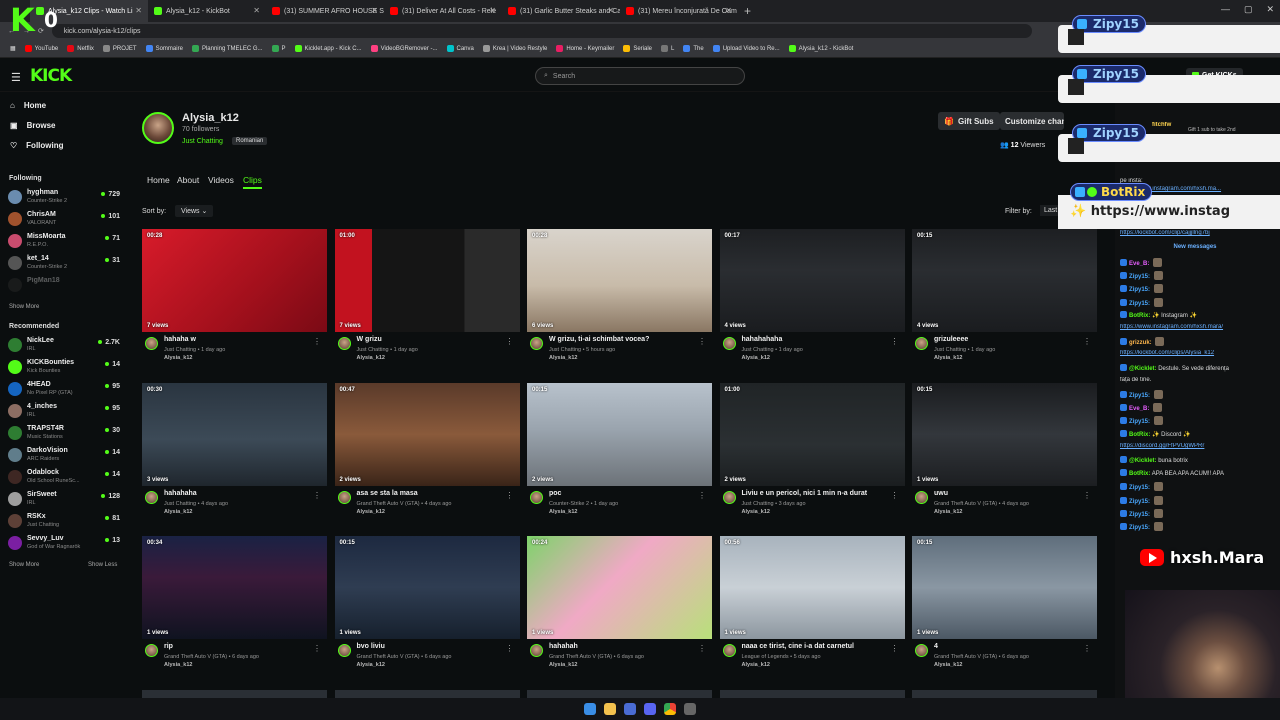  I want to click on sidebar-channel: KICKBounties Kick Bounties 14, so click(64, 368).